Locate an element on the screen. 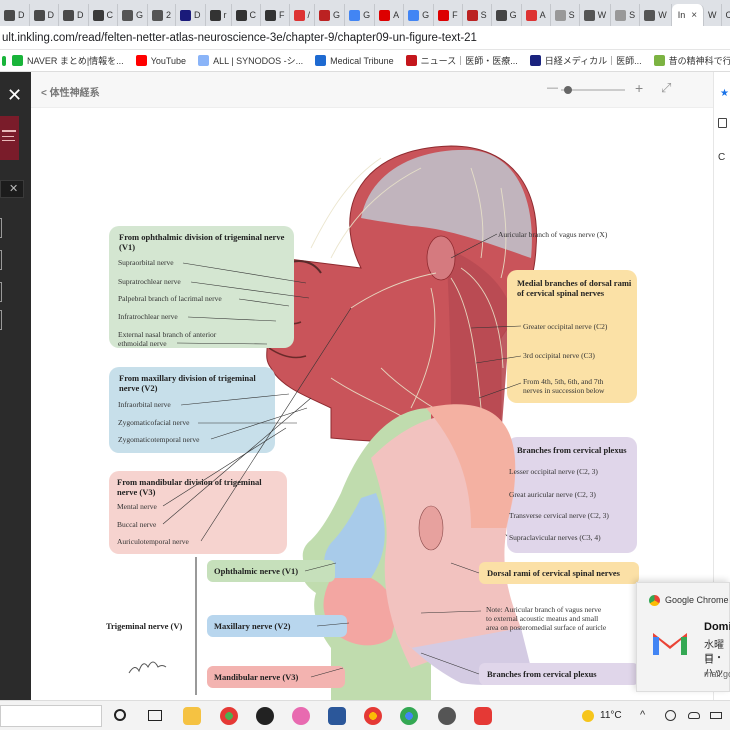 This screenshot has height=730, width=730. close-icon: ✕ is located at coordinates (14, 95).